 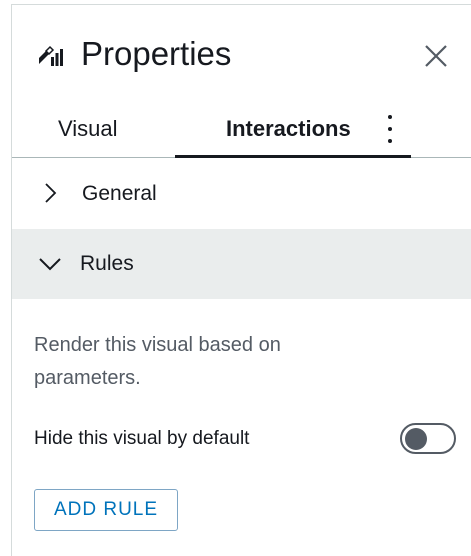 I want to click on add-rule-button: ADD RULE, so click(x=106, y=510).